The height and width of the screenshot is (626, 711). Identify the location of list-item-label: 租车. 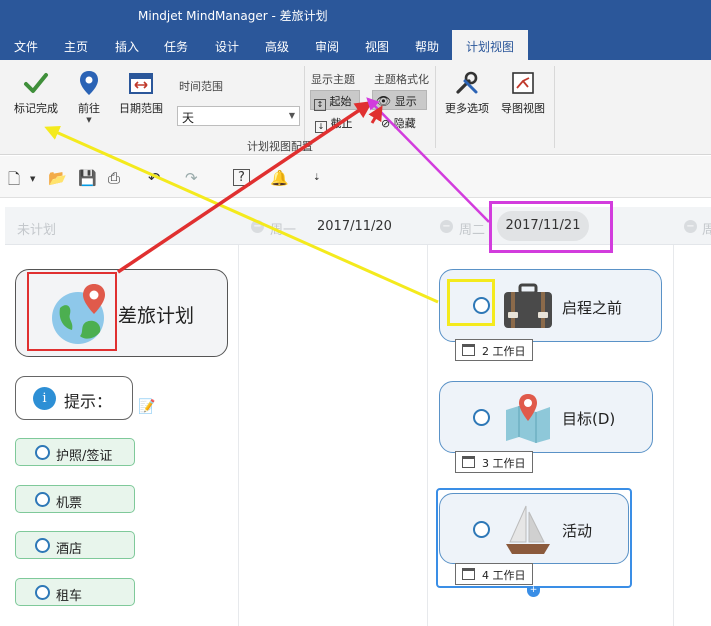
(69, 596).